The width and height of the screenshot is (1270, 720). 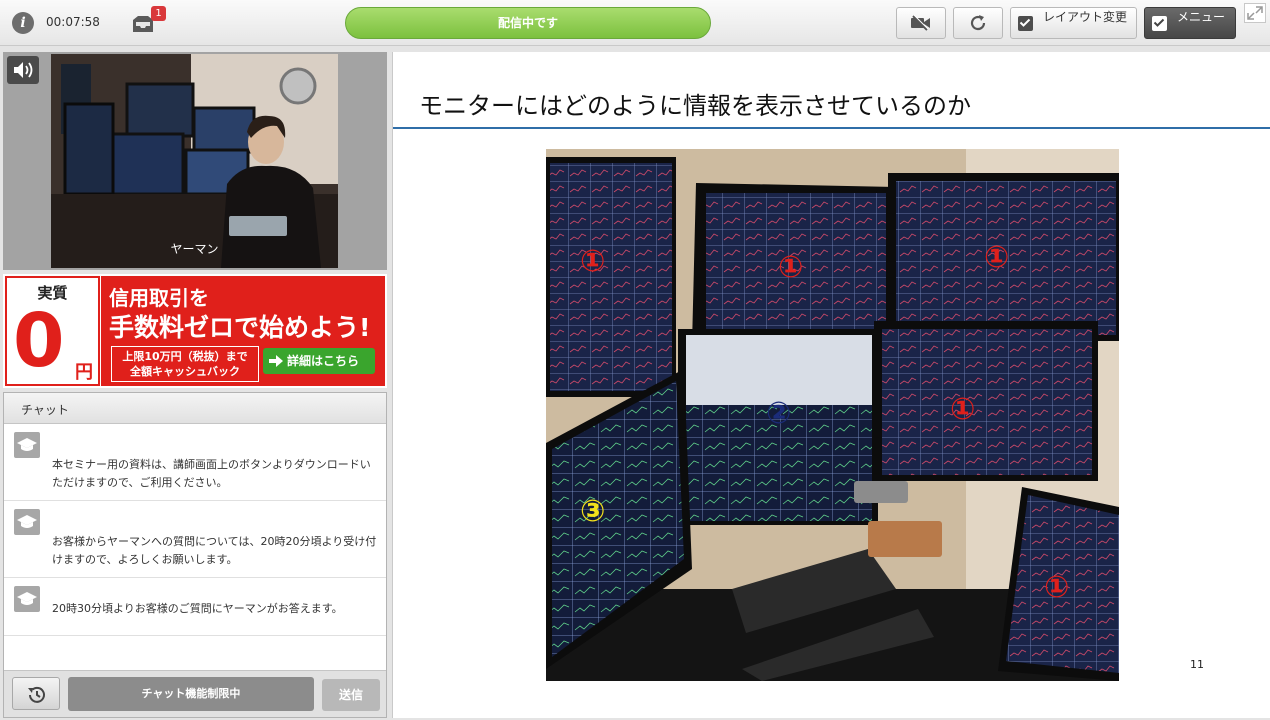 I want to click on monitor-marker: ③, so click(x=592, y=511).